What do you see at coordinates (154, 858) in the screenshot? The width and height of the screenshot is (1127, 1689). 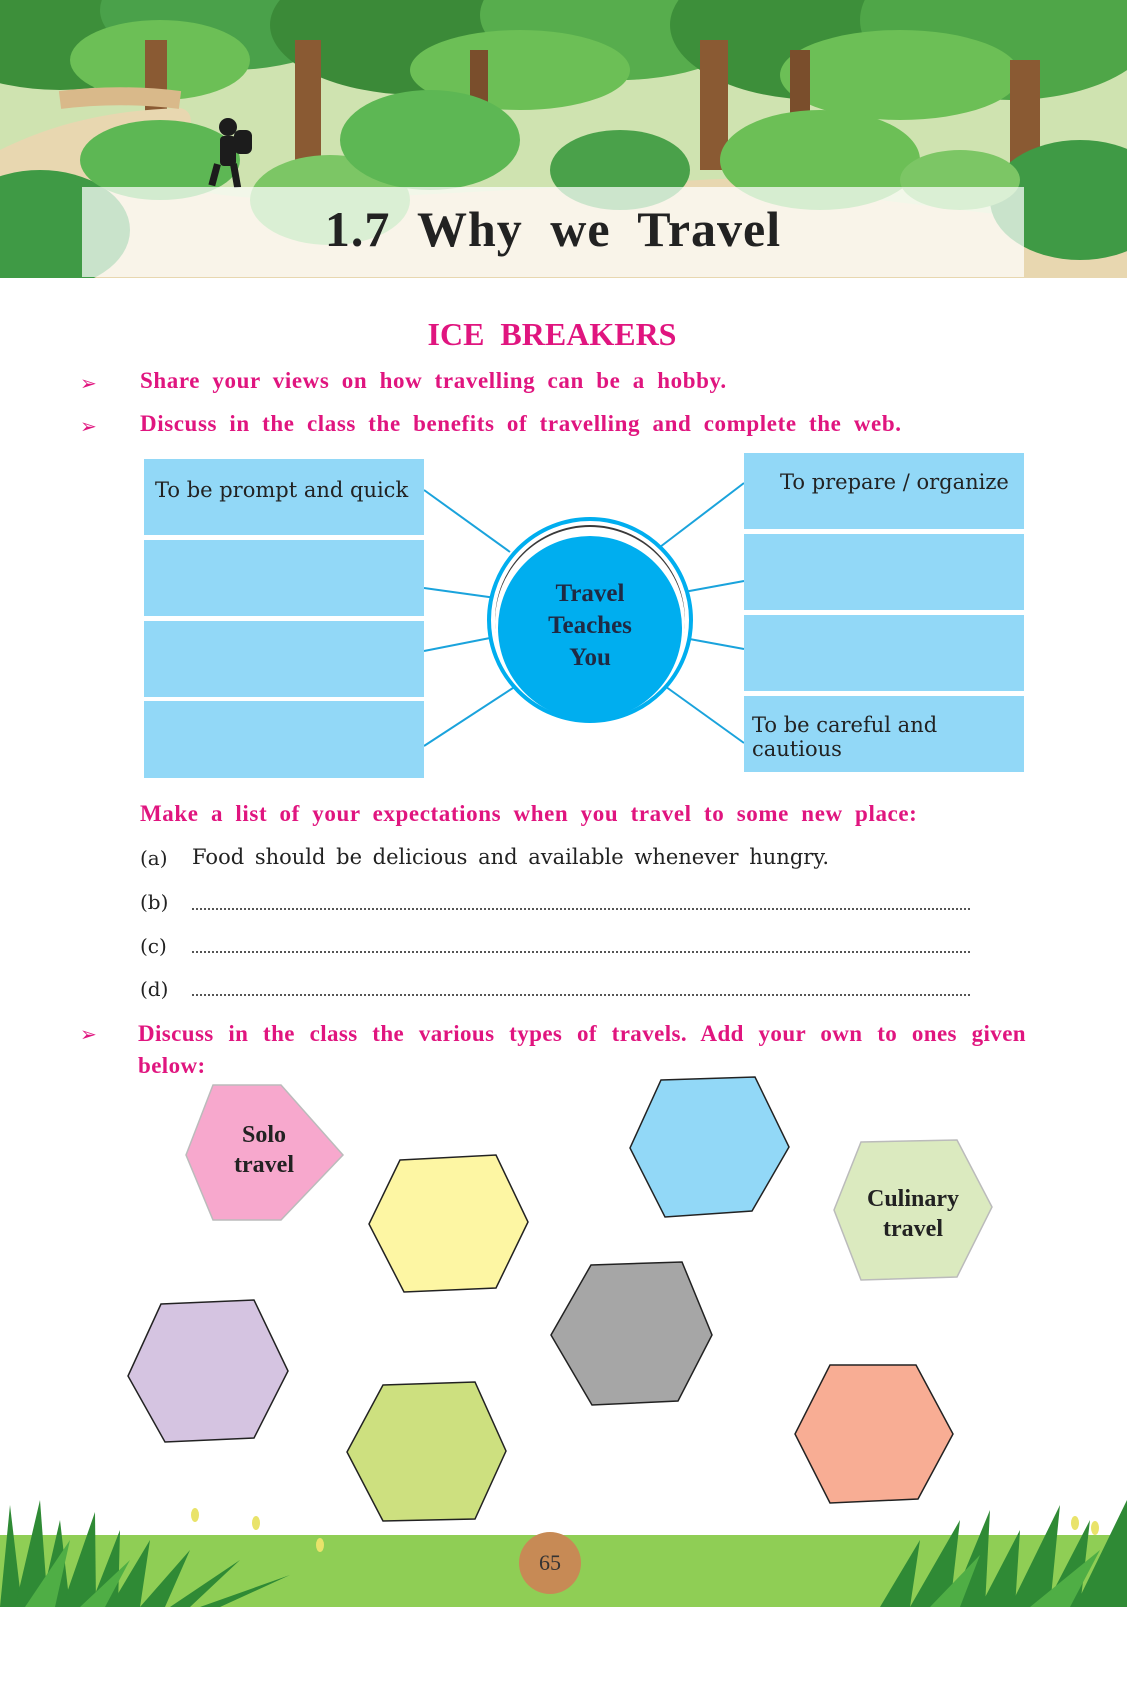 I see `item-label-a: (a)` at bounding box center [154, 858].